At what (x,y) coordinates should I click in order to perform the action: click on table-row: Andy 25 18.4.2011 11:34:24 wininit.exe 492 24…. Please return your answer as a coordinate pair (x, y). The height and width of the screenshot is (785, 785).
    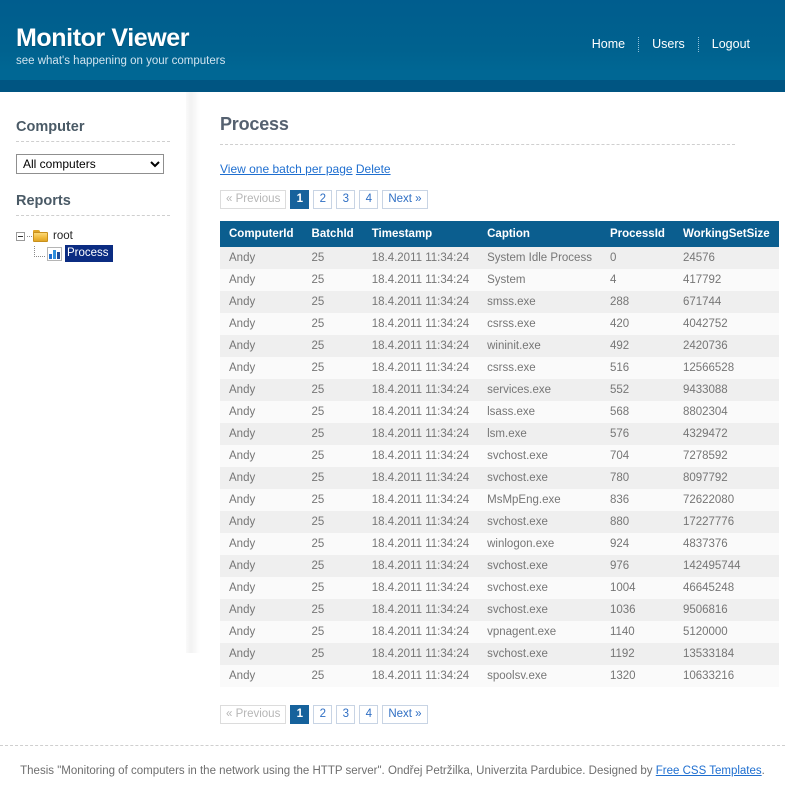
    Looking at the image, I should click on (499, 346).